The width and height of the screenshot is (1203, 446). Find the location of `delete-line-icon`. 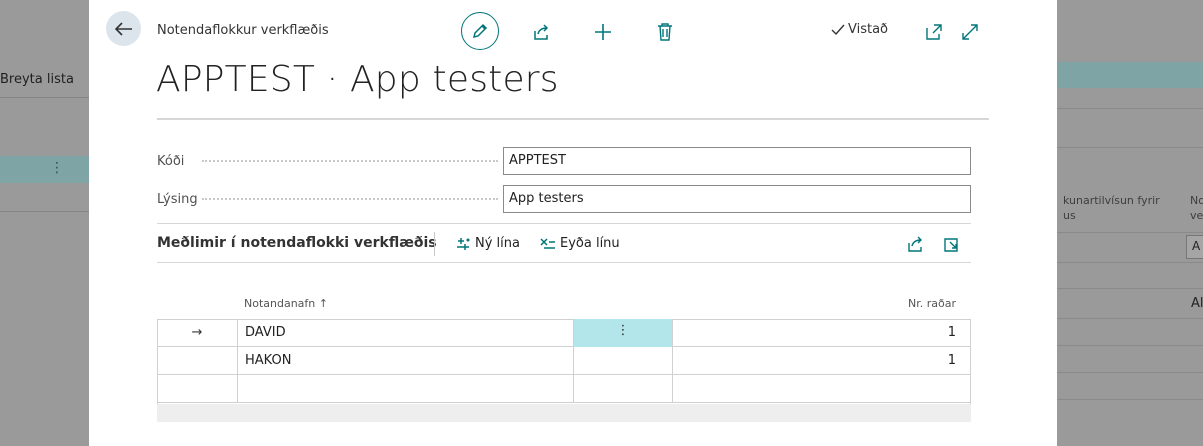

delete-line-icon is located at coordinates (547, 243).